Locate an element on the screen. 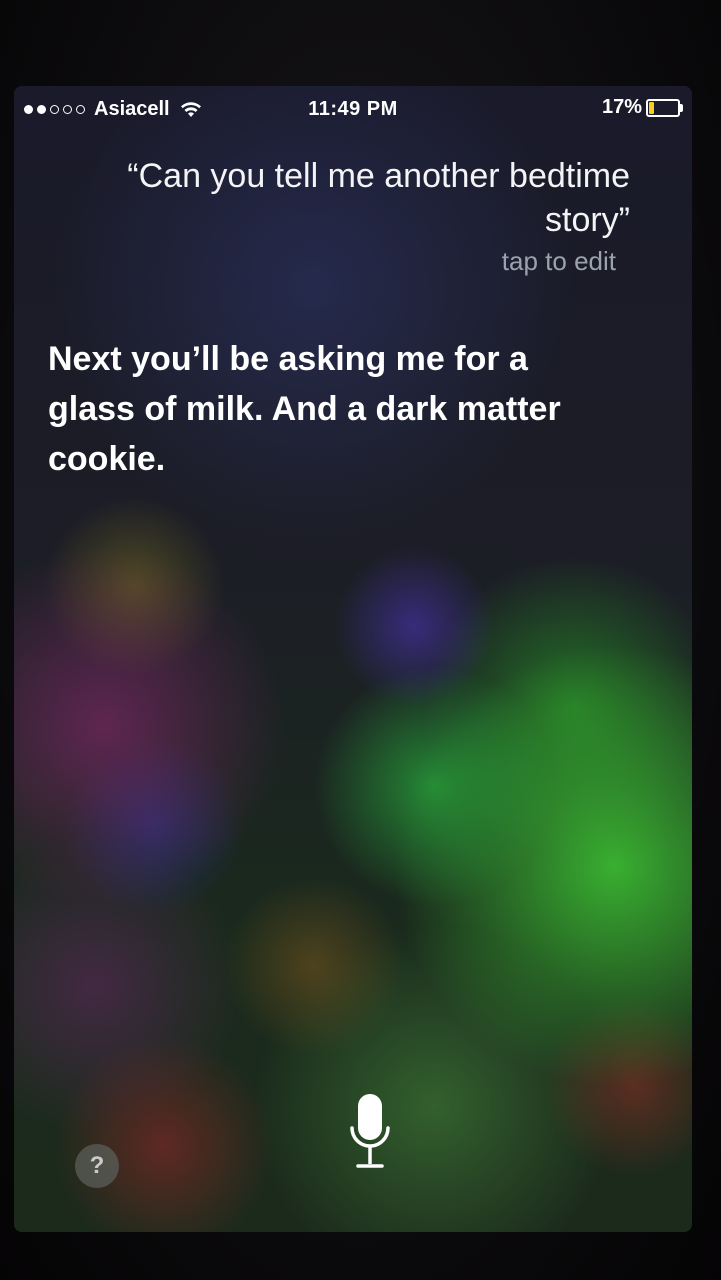  microphone-icon is located at coordinates (370, 1133).